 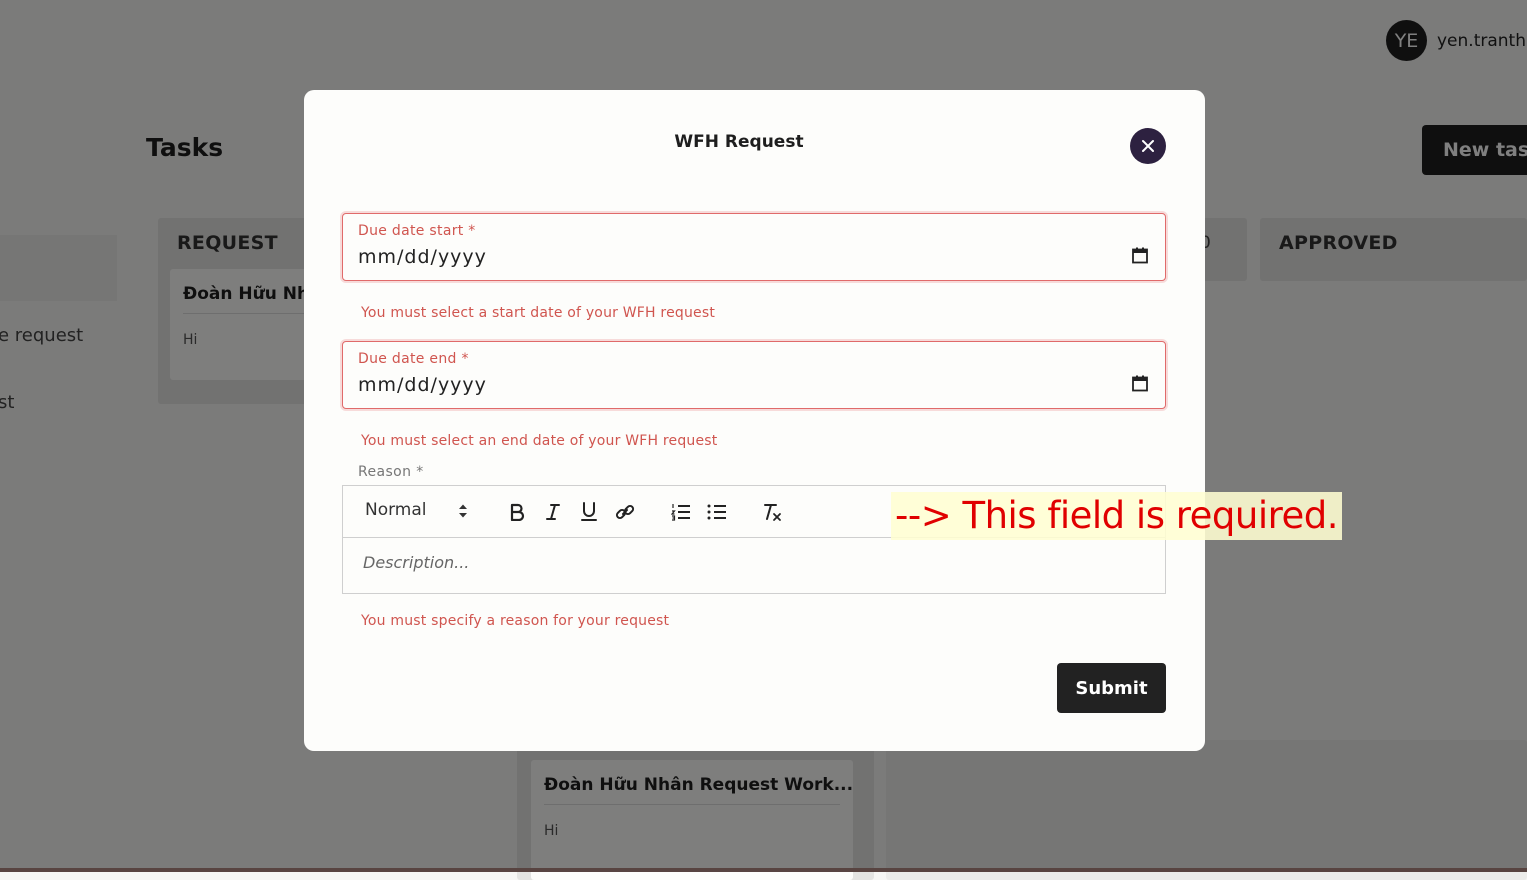 I want to click on italic-button, so click(x=553, y=512).